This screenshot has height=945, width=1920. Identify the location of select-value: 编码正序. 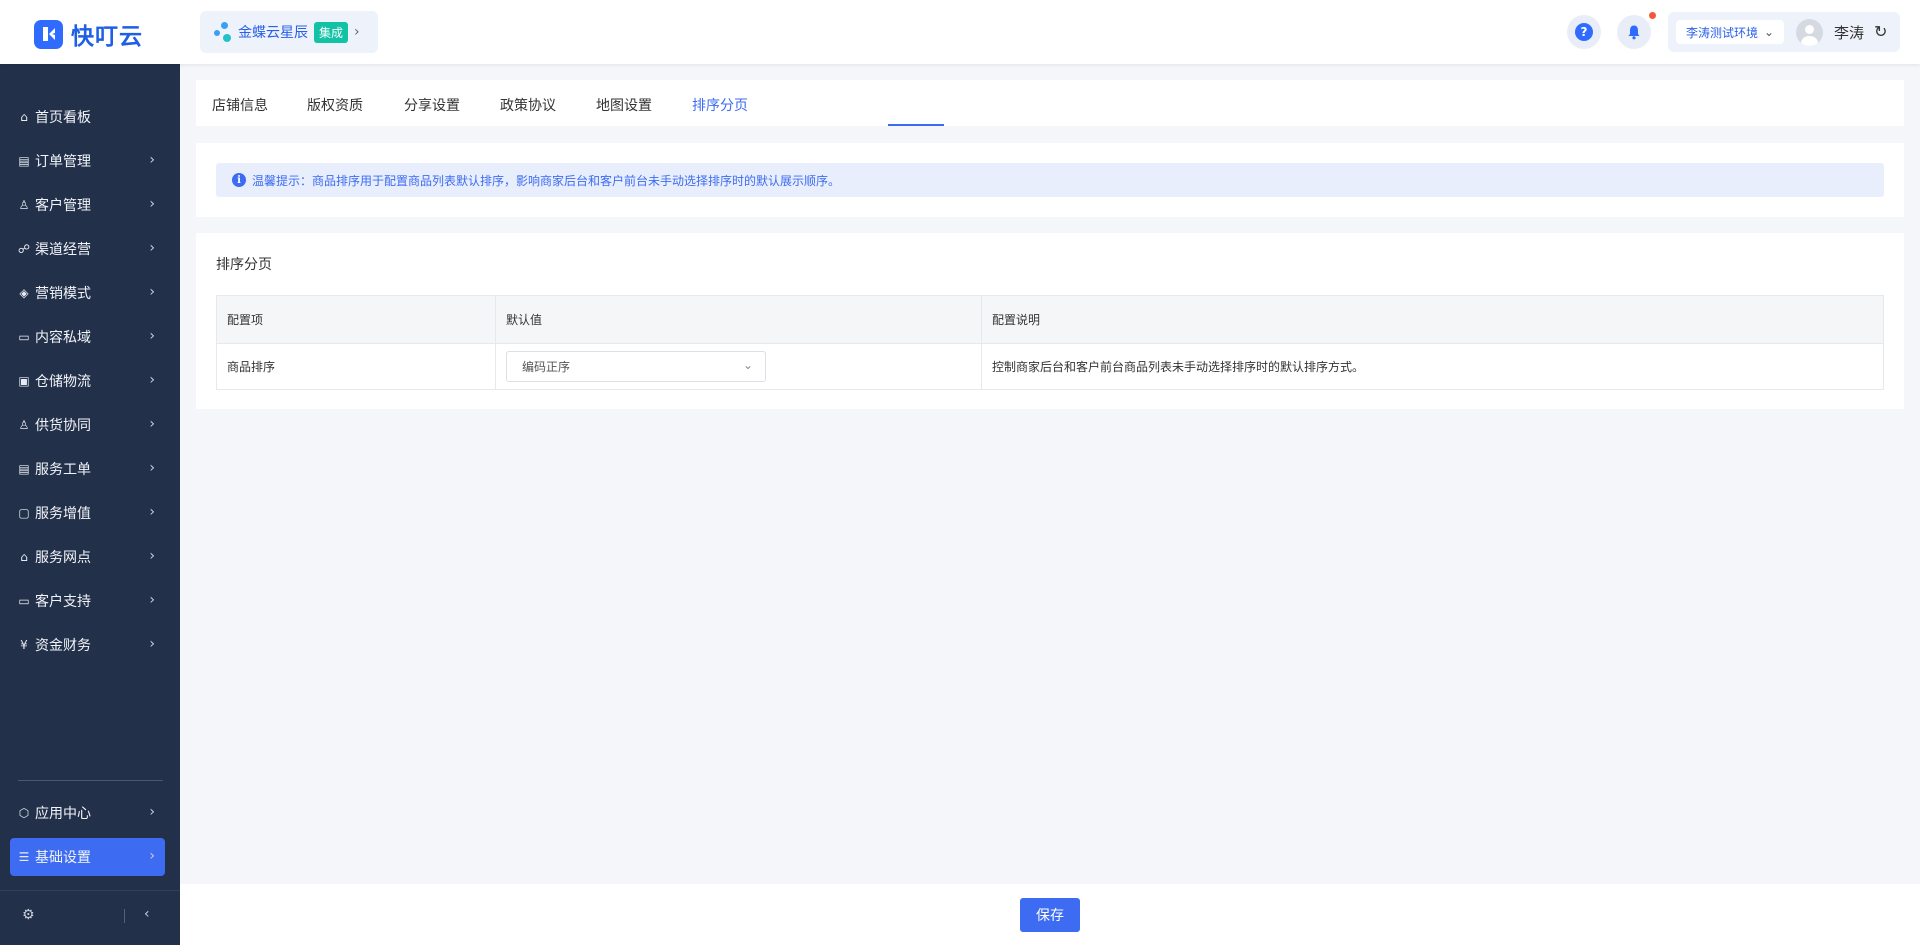
(546, 367).